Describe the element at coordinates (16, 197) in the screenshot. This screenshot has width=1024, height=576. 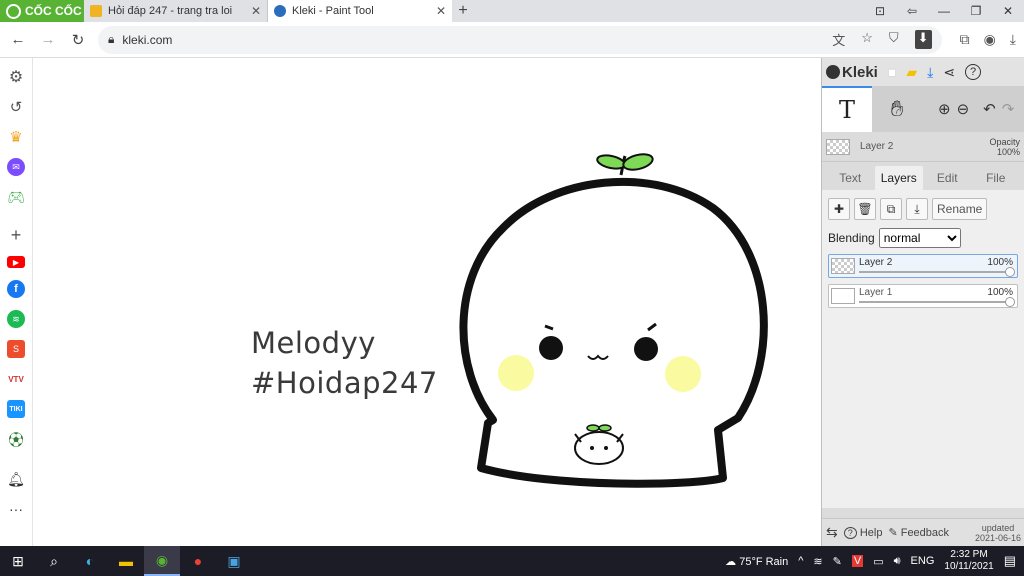
I see `gamepad-icon: 🎮︎` at that location.